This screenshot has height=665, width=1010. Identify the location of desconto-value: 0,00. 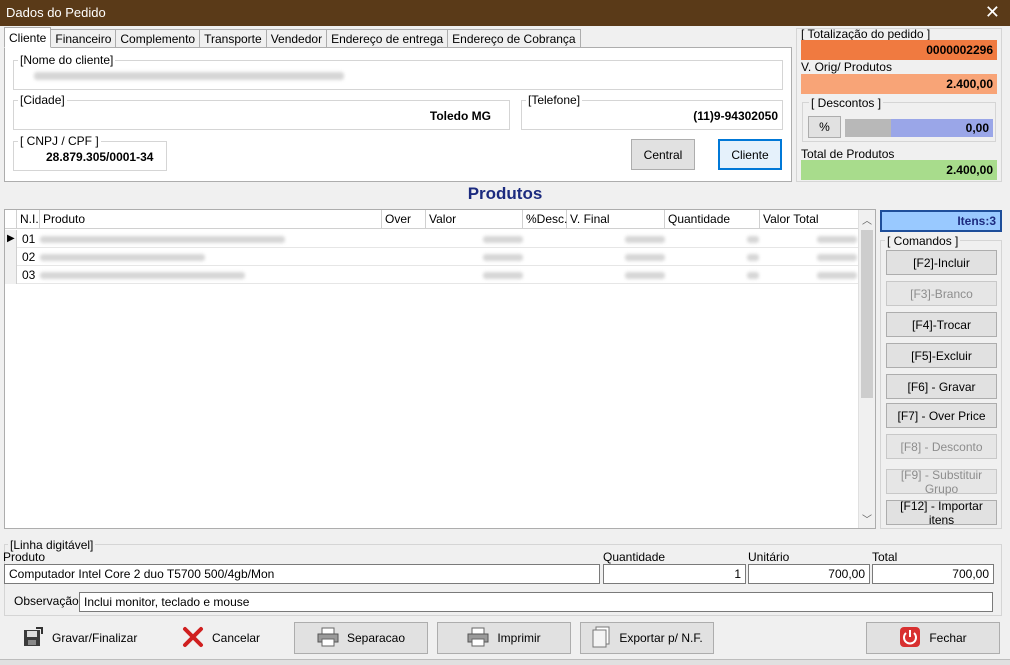
(942, 128).